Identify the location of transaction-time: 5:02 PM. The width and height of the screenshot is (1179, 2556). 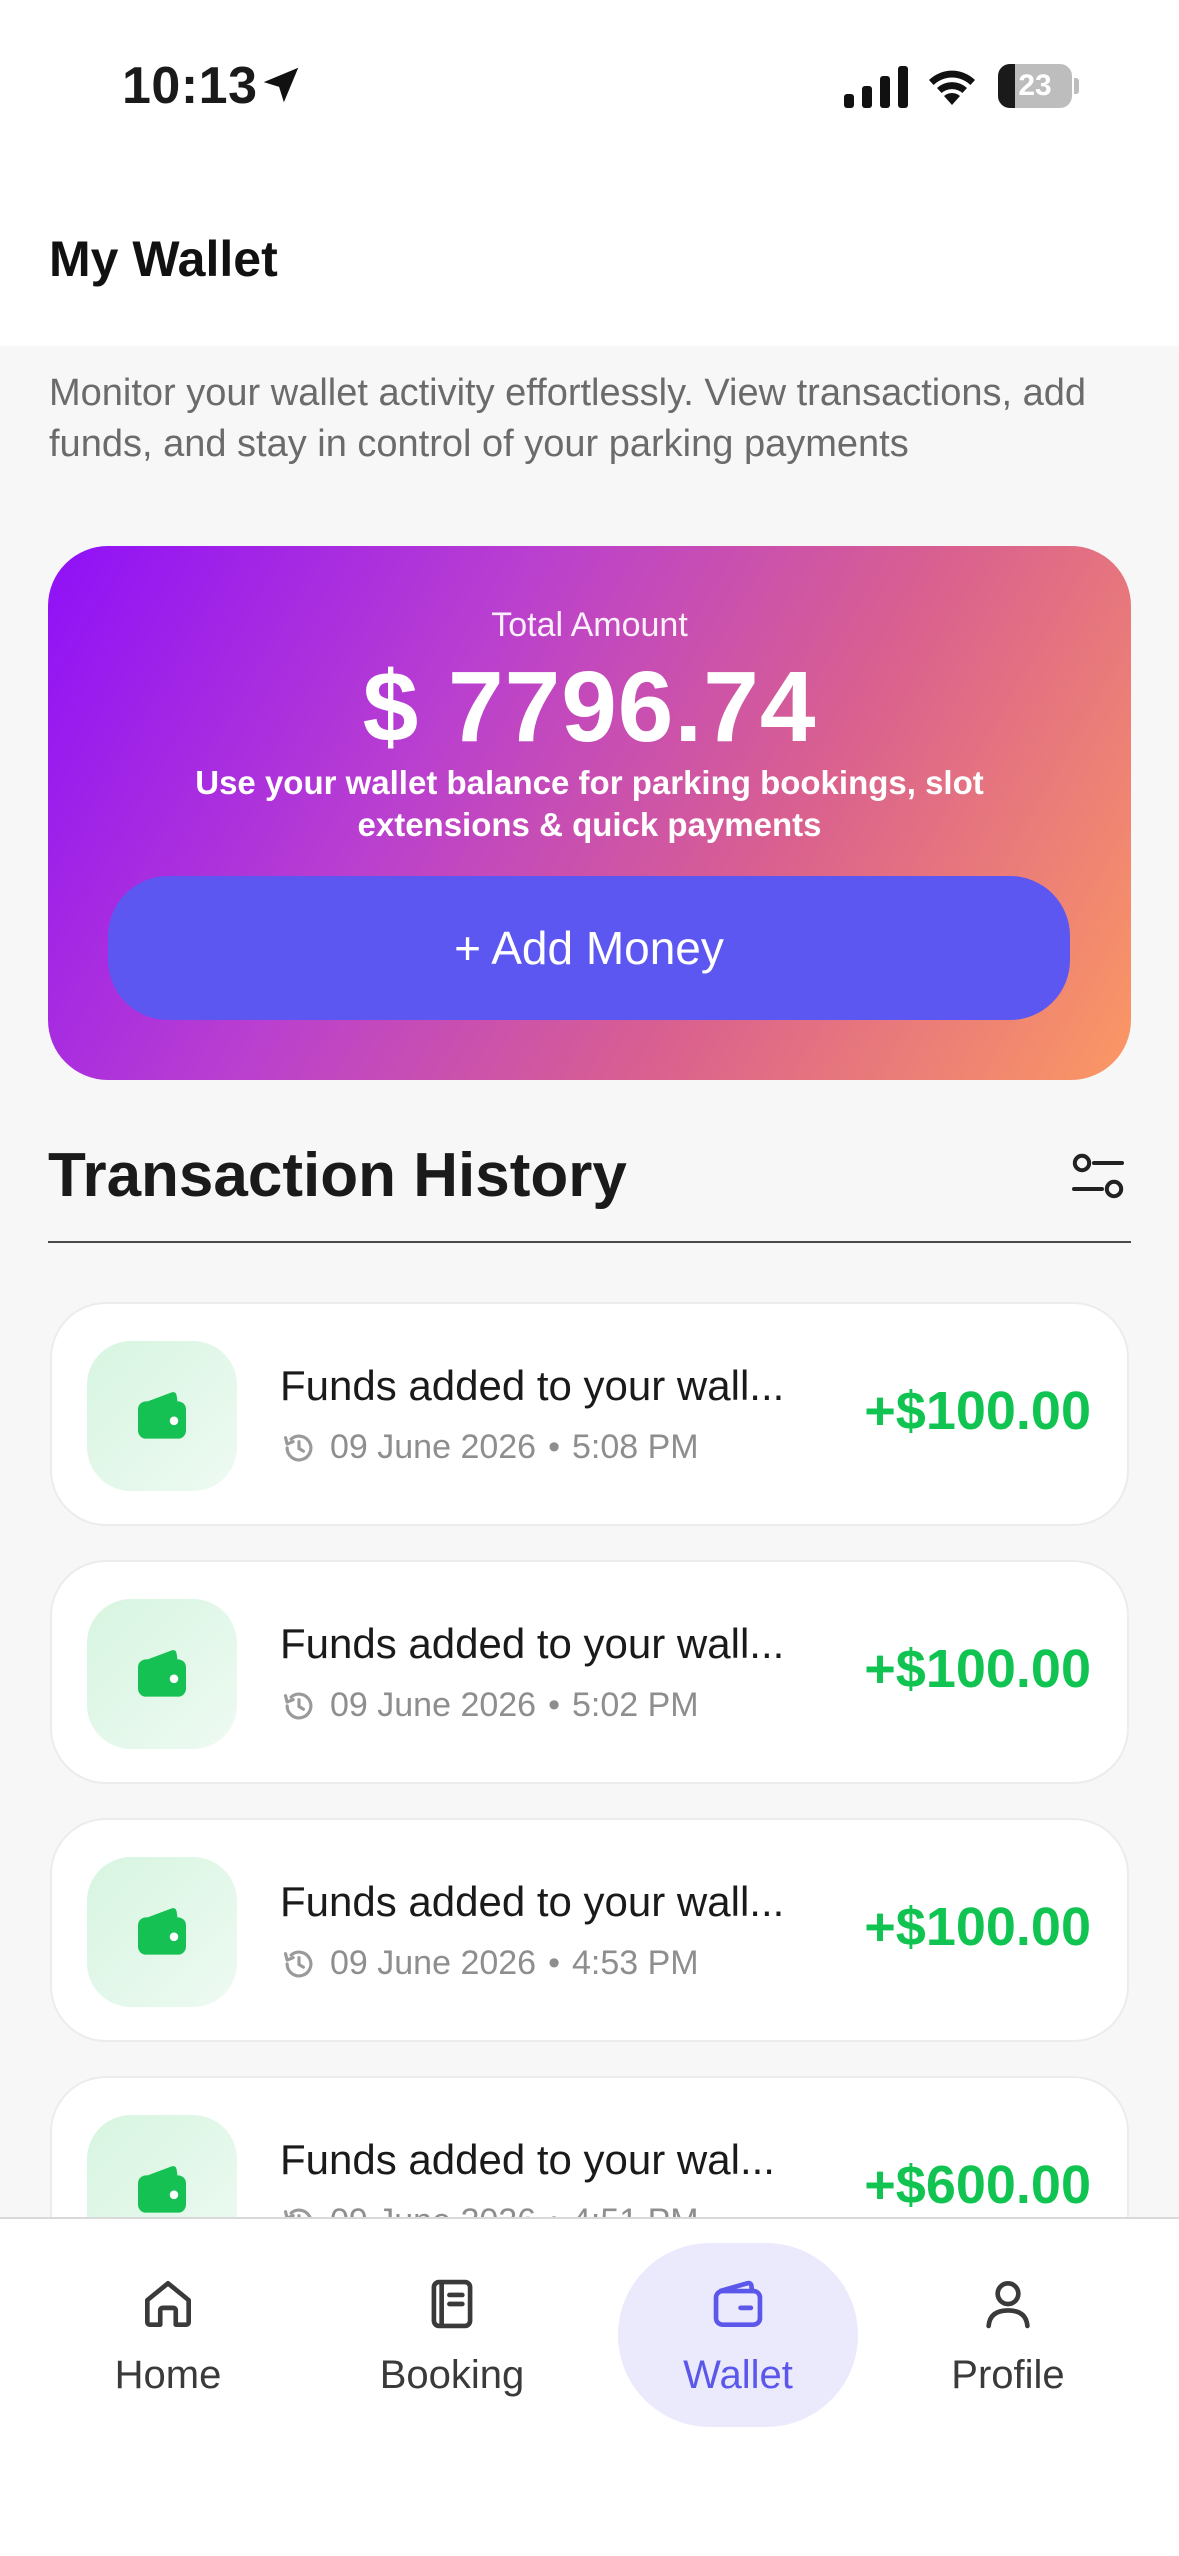
(635, 1705).